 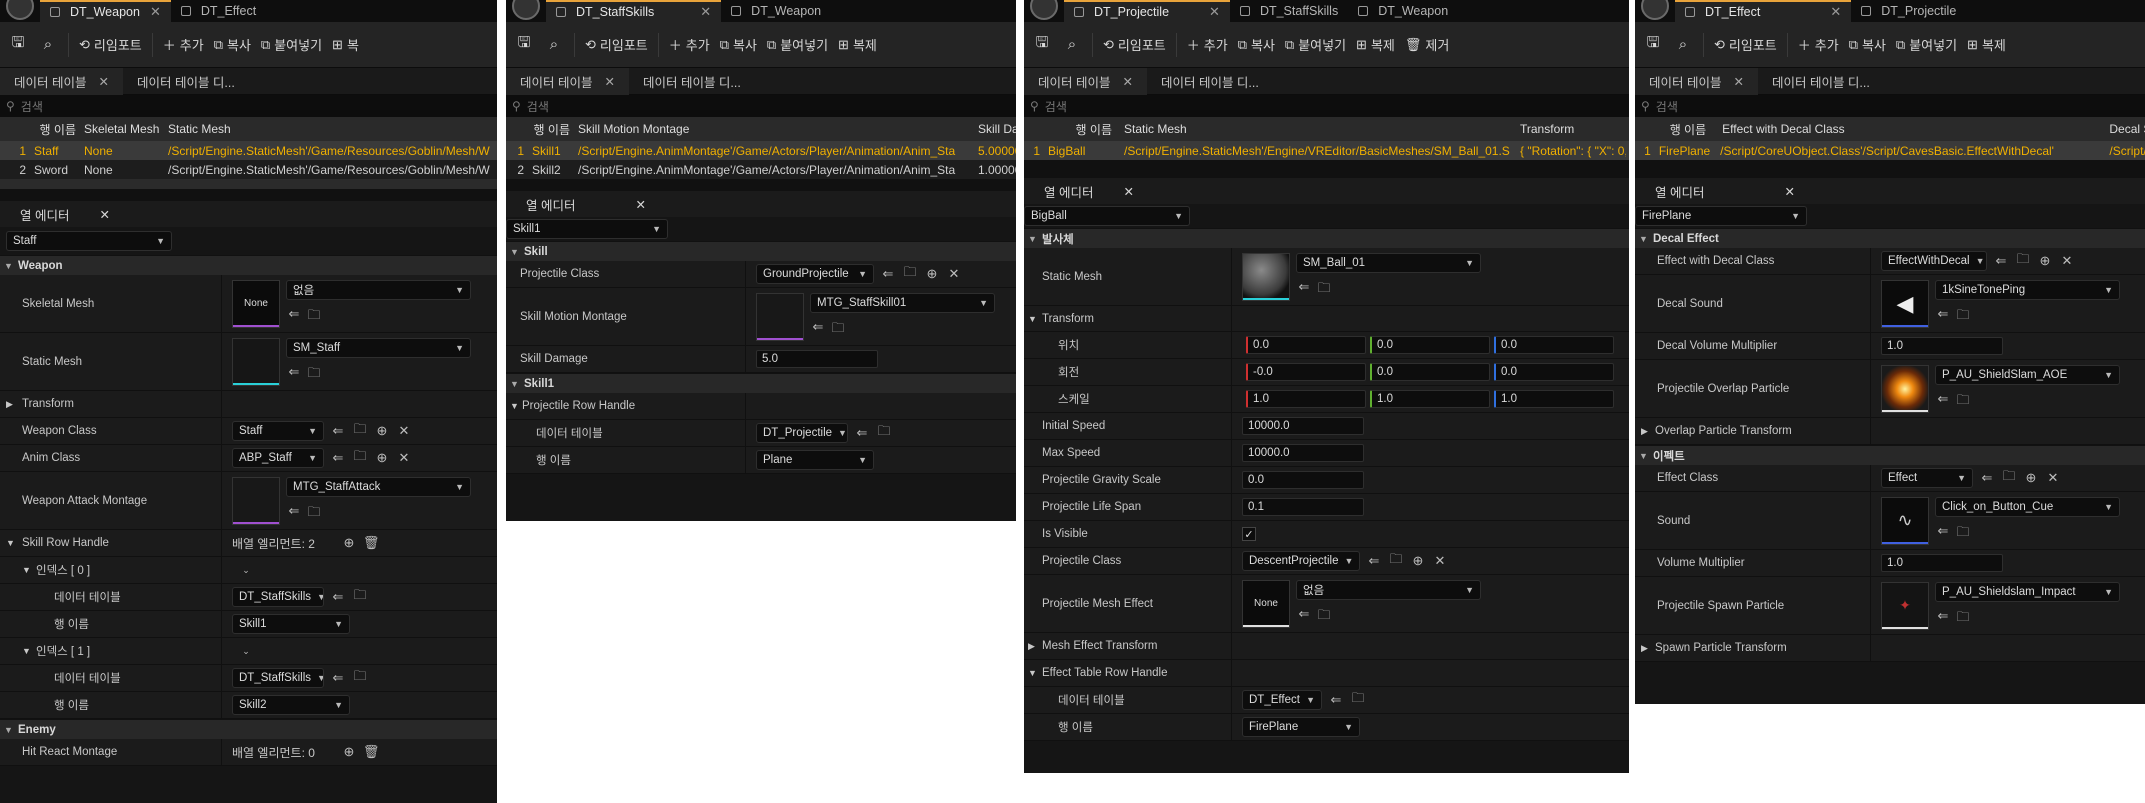 What do you see at coordinates (329, 129) in the screenshot?
I see `col-static-mesh: Static Mesh` at bounding box center [329, 129].